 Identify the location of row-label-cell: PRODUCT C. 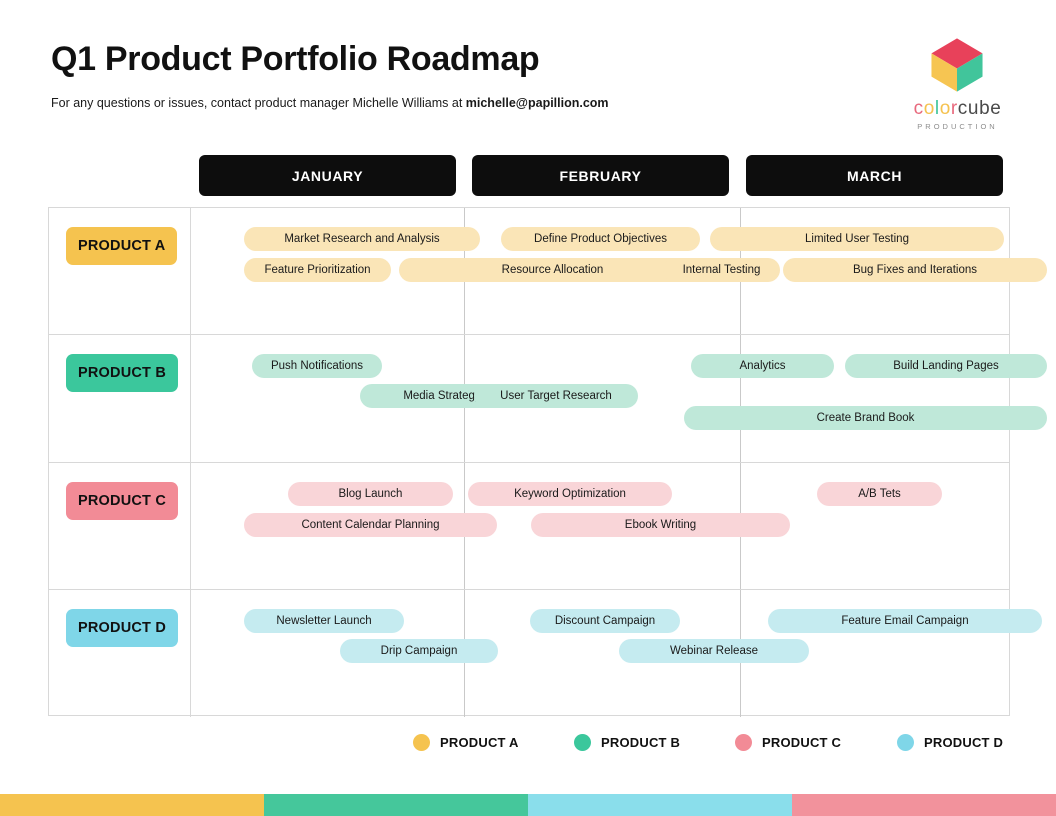
(119, 526).